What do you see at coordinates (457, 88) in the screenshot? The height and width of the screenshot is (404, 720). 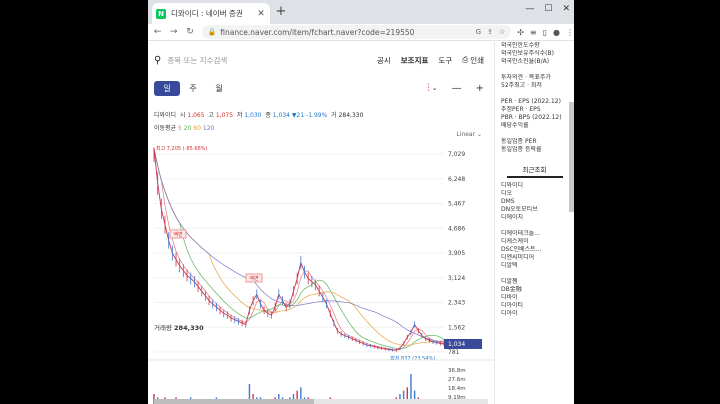 I see `zoom-out-icon: —` at bounding box center [457, 88].